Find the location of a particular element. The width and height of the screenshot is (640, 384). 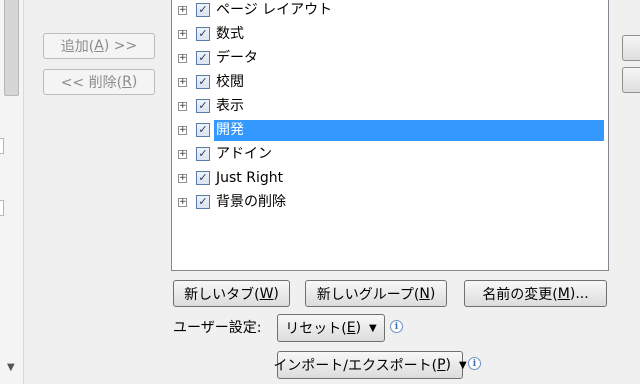

tree-item-label: 背景の削除 is located at coordinates (251, 202).